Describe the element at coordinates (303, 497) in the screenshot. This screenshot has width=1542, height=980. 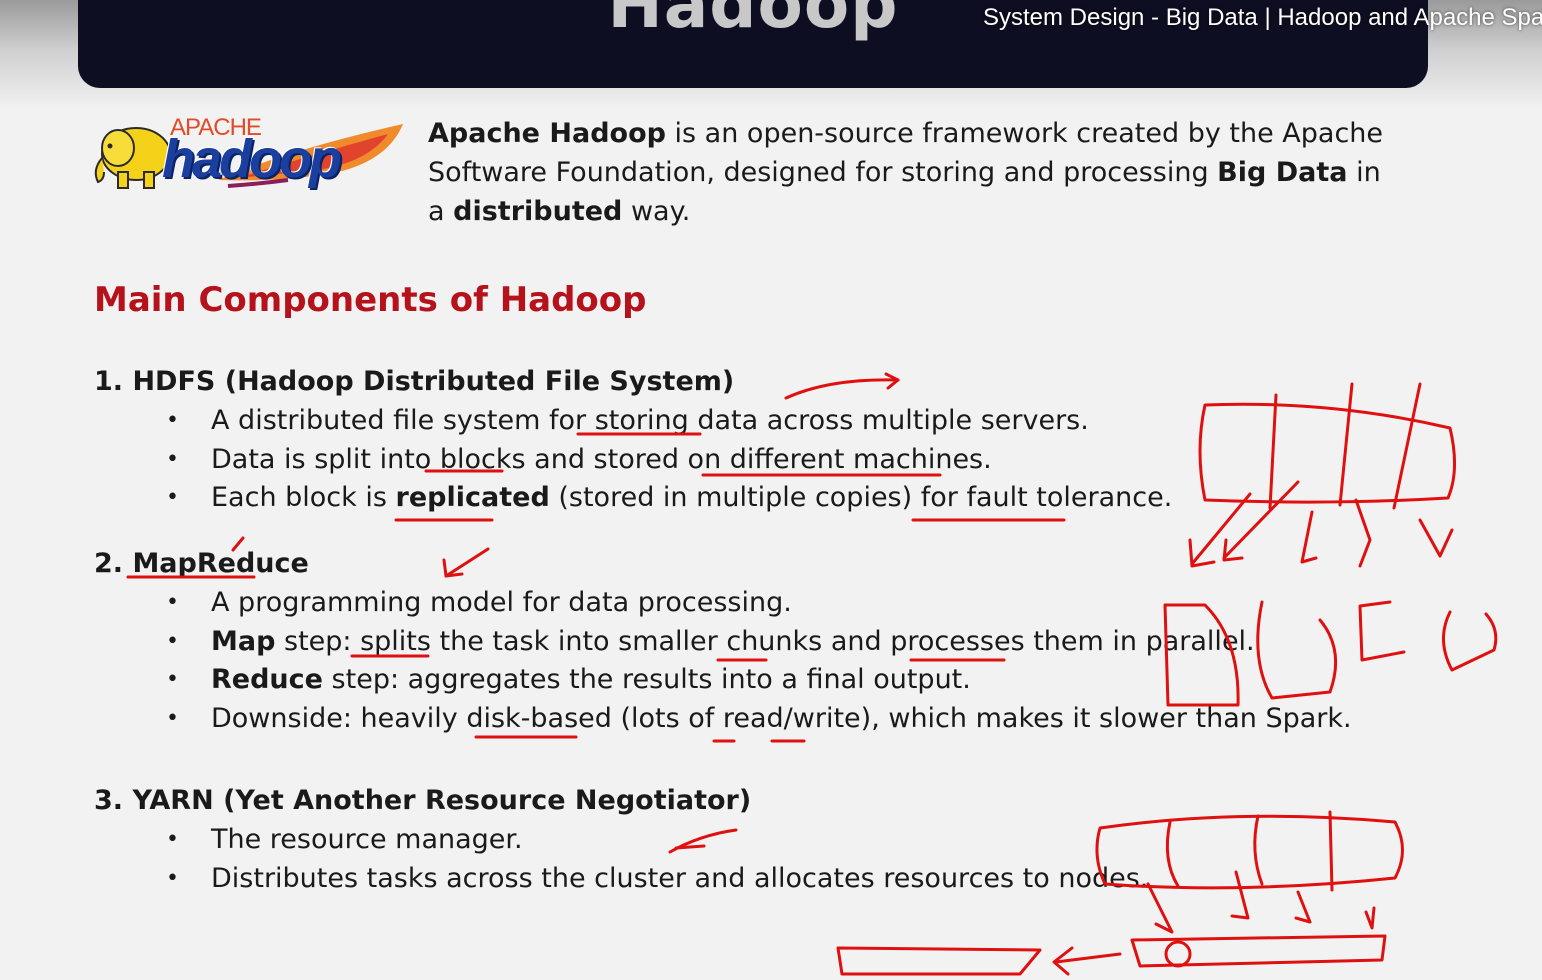
I see `bullet-text: Each block is` at that location.